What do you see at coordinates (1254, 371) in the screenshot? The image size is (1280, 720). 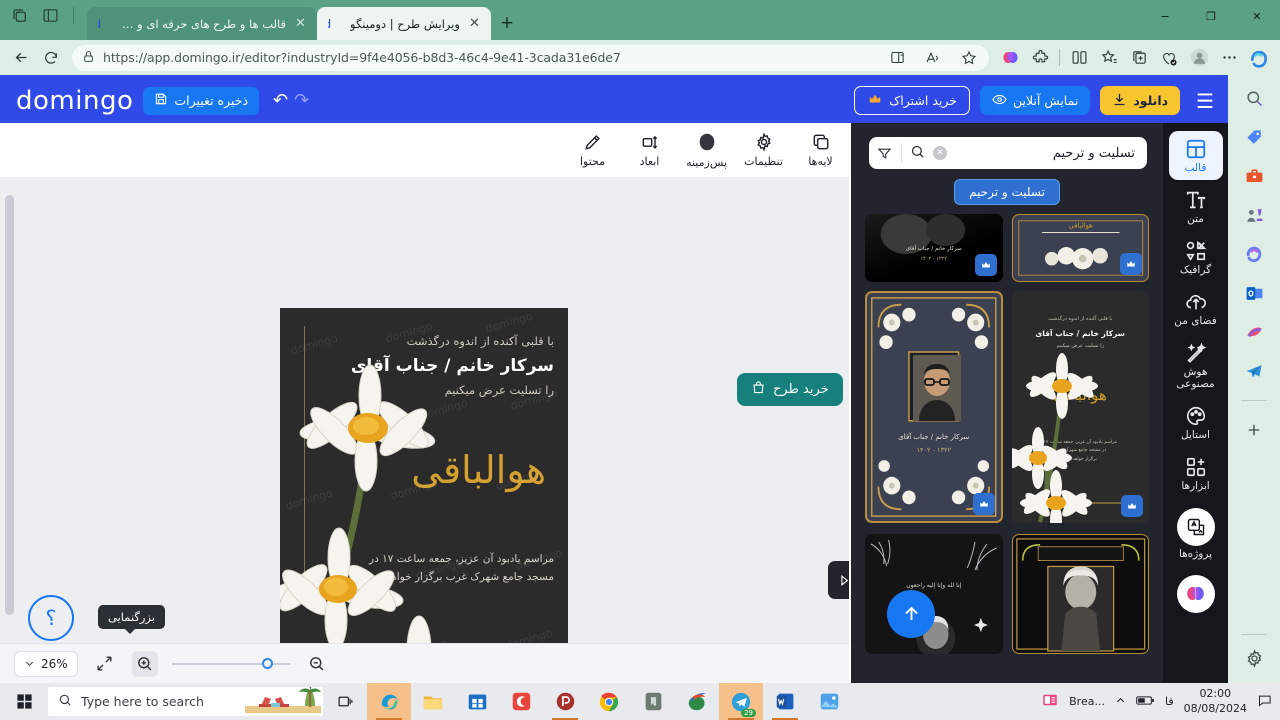 I see `sidebar-telegram-icon` at bounding box center [1254, 371].